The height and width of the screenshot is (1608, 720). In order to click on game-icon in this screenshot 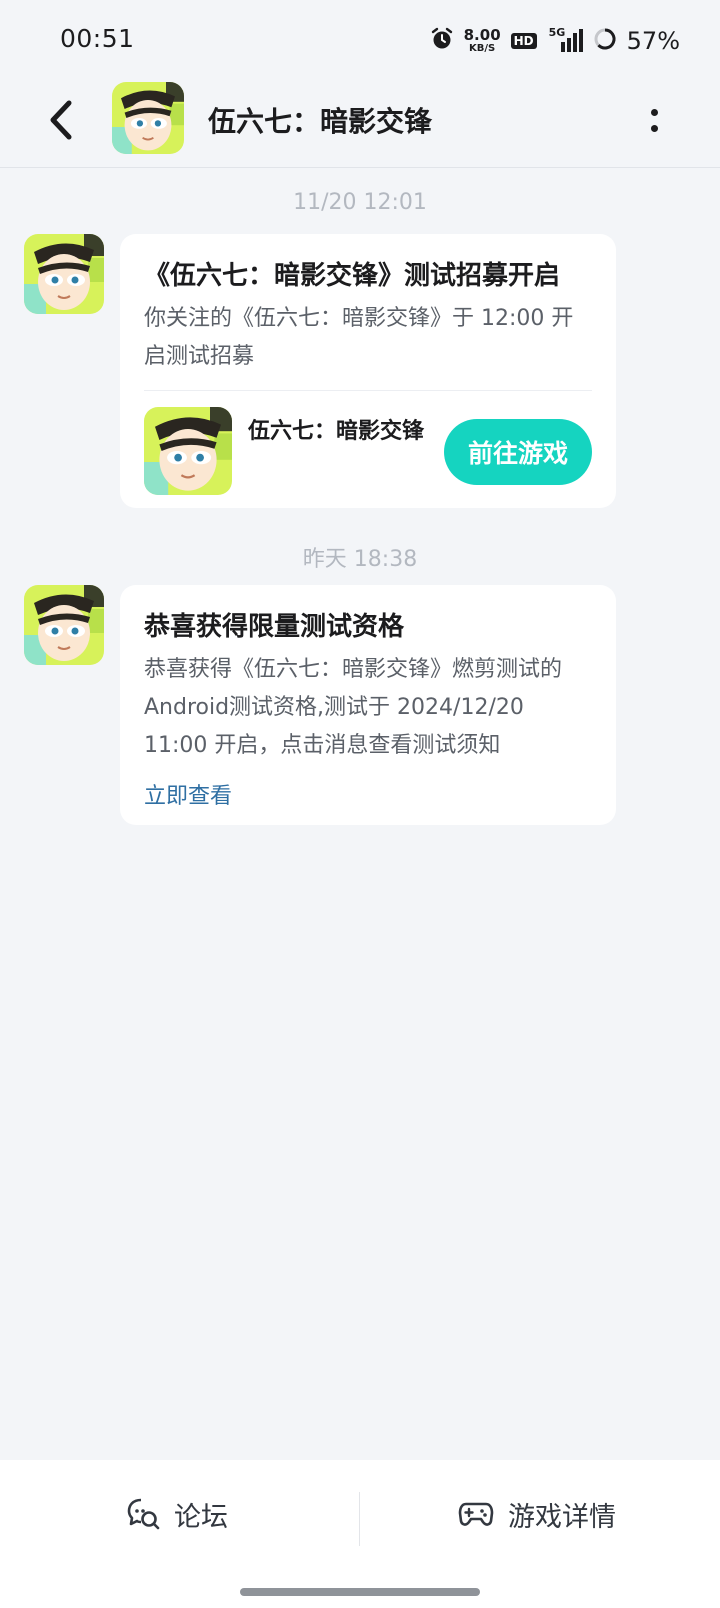, I will do `click(188, 451)`.